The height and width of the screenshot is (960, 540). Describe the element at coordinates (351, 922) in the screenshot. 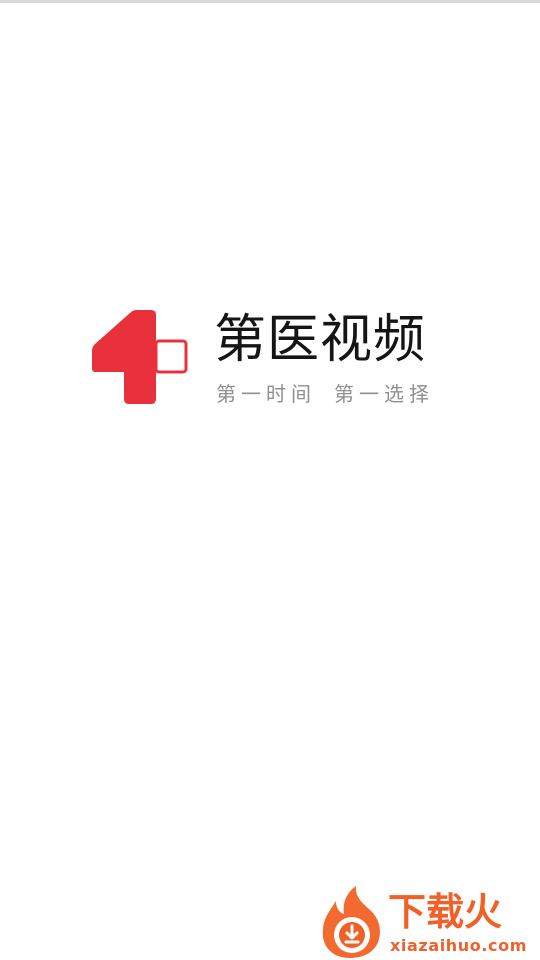

I see `flame-download-icon` at that location.